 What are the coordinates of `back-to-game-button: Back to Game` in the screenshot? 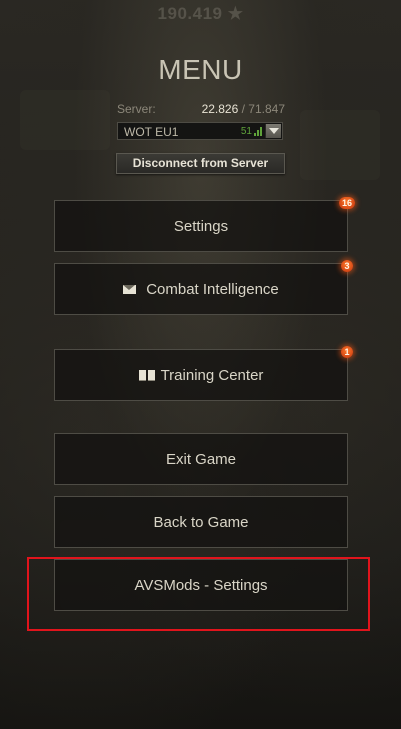 It's located at (201, 522).